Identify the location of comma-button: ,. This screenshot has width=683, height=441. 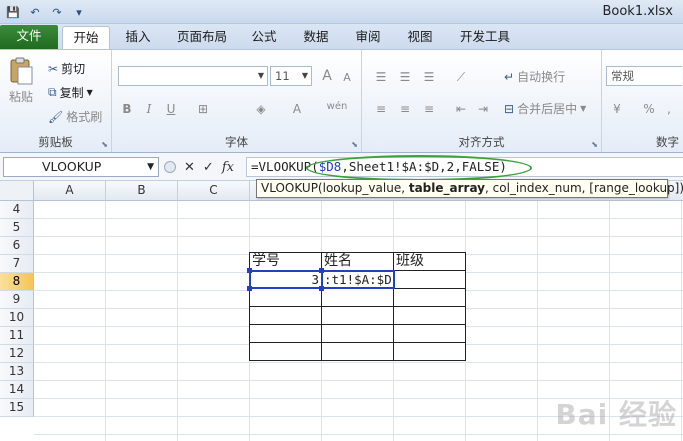
(669, 109).